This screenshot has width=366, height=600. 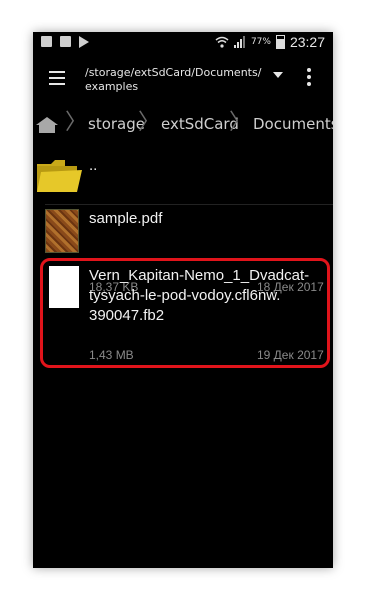 I want to click on system-icons: 77% 23:27, so click(x=270, y=42).